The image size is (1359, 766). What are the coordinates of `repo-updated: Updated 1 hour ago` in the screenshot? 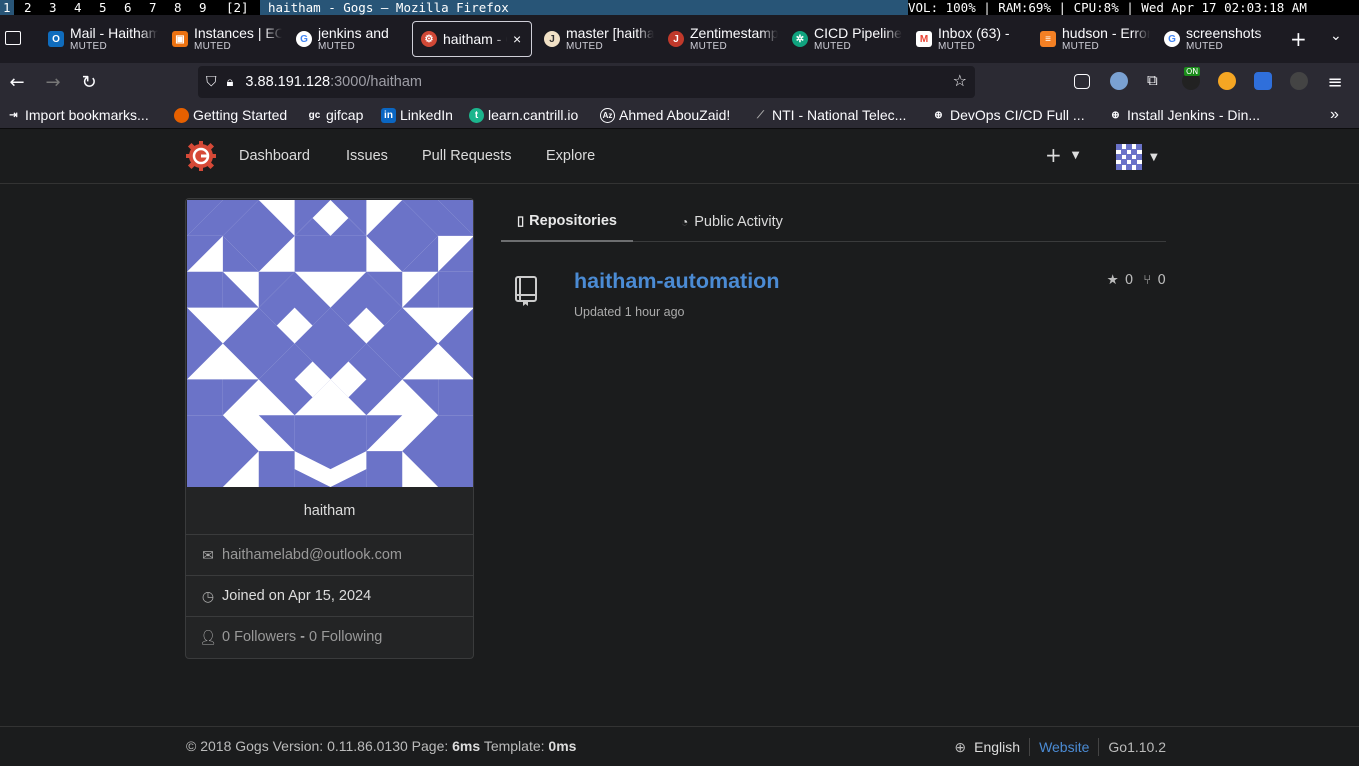 It's located at (629, 312).